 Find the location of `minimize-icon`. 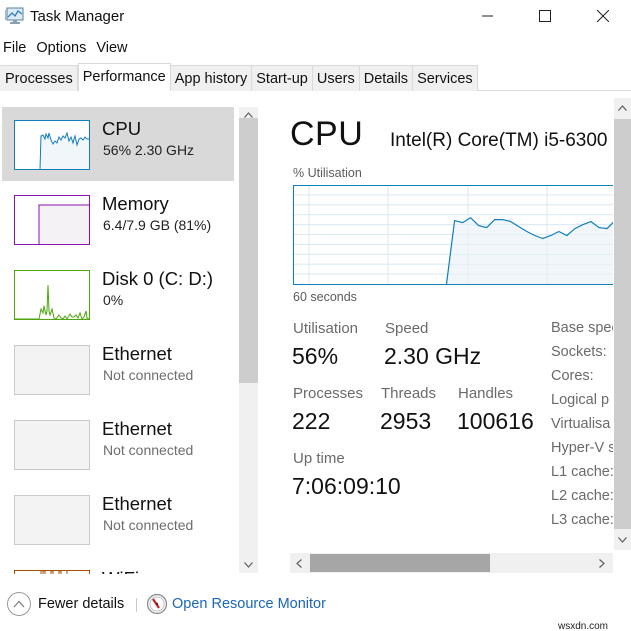

minimize-icon is located at coordinates (487, 16).